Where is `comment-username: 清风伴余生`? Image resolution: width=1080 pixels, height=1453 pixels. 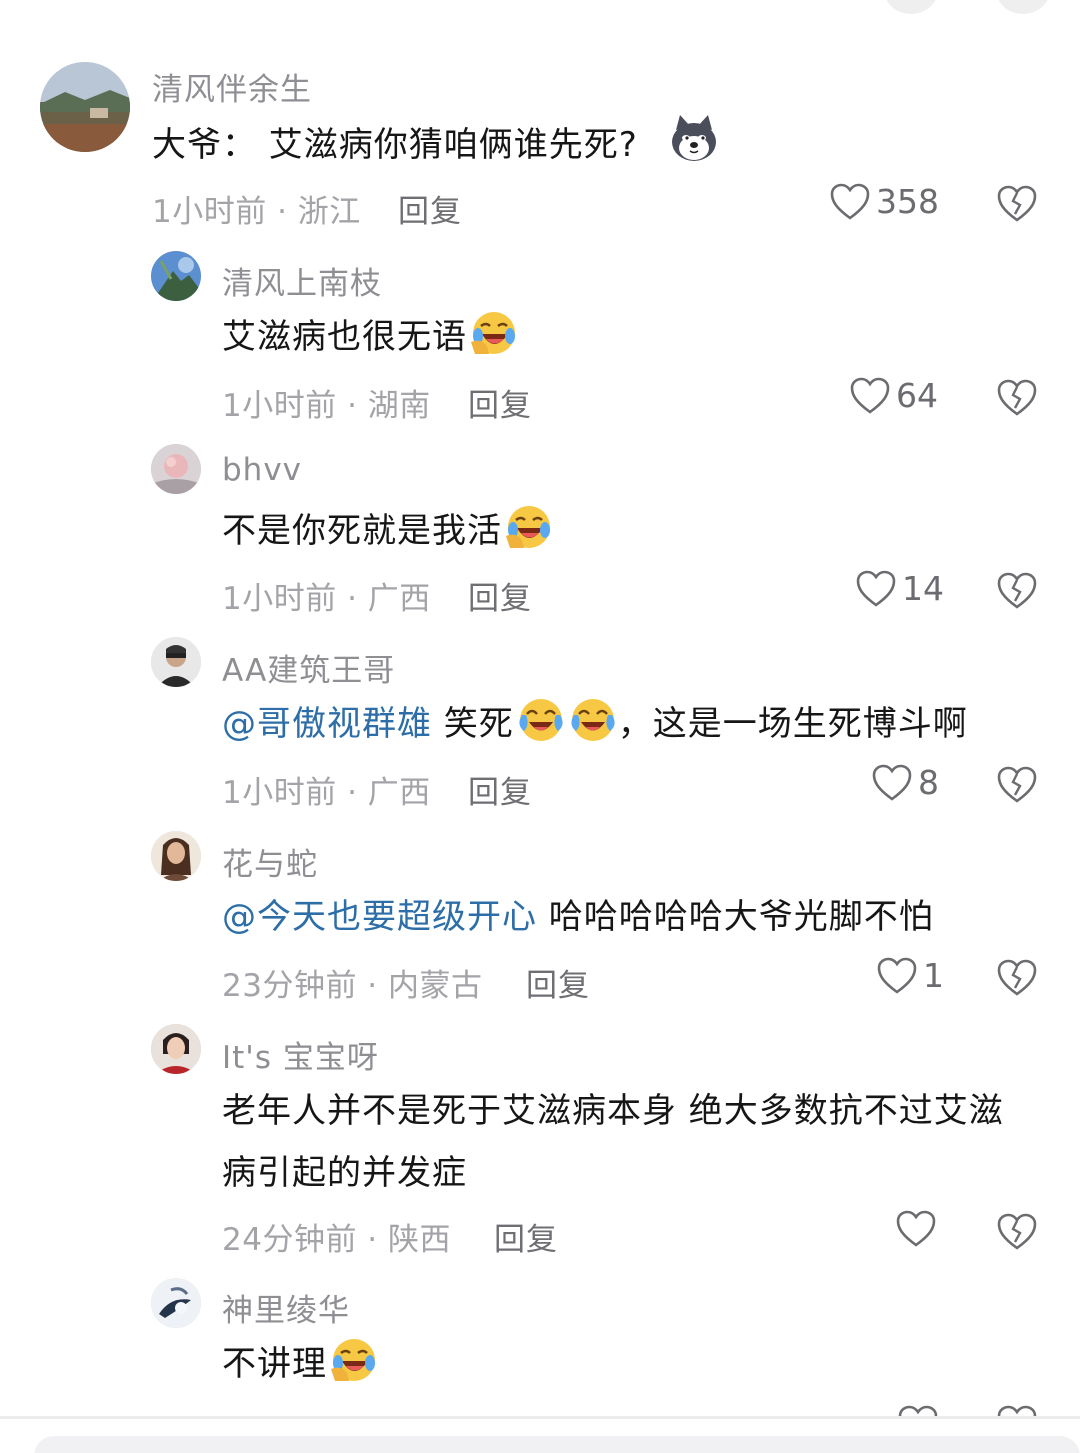
comment-username: 清风伴余生 is located at coordinates (232, 86).